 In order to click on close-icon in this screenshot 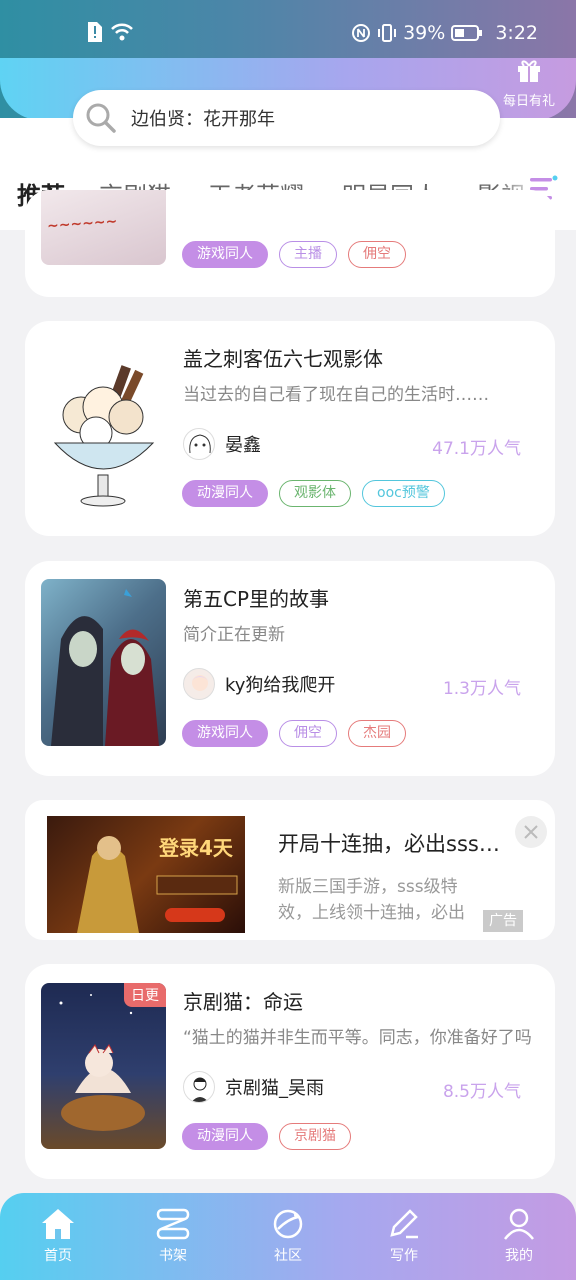, I will do `click(531, 832)`.